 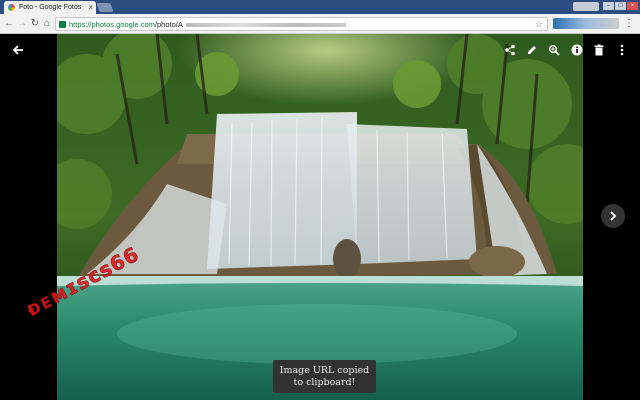 I want to click on close-window-button: ×, so click(x=632, y=6).